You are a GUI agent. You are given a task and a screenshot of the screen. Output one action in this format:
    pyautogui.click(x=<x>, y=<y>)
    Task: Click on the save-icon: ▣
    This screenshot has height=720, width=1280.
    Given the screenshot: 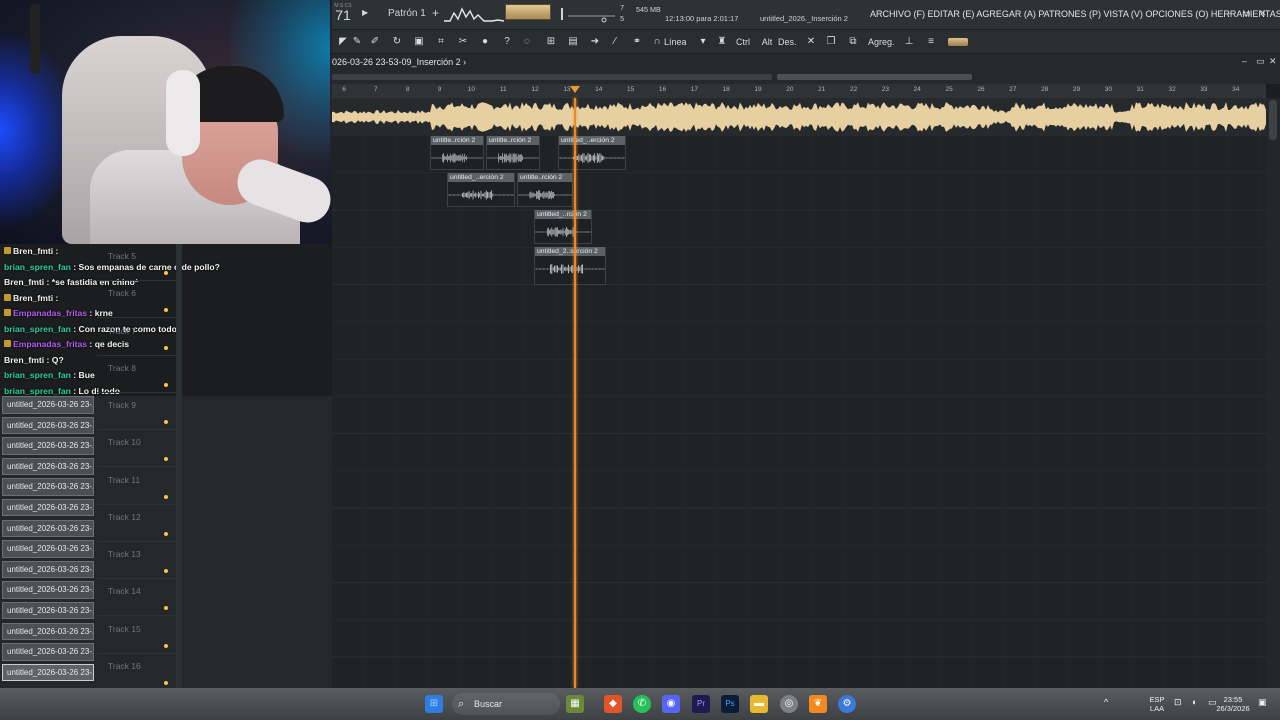 What is the action you would take?
    pyautogui.click(x=419, y=42)
    